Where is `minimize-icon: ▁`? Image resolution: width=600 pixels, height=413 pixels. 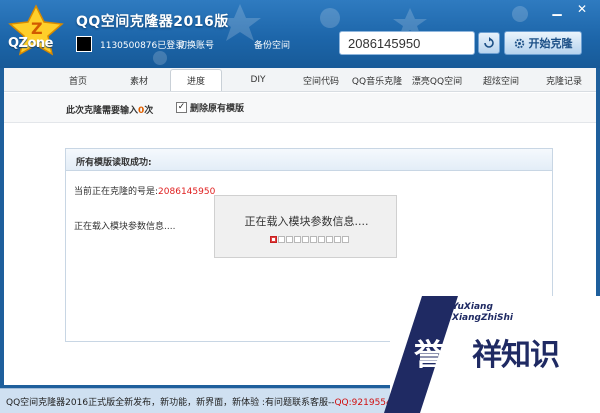
minimize-icon: ▁ is located at coordinates (557, 9).